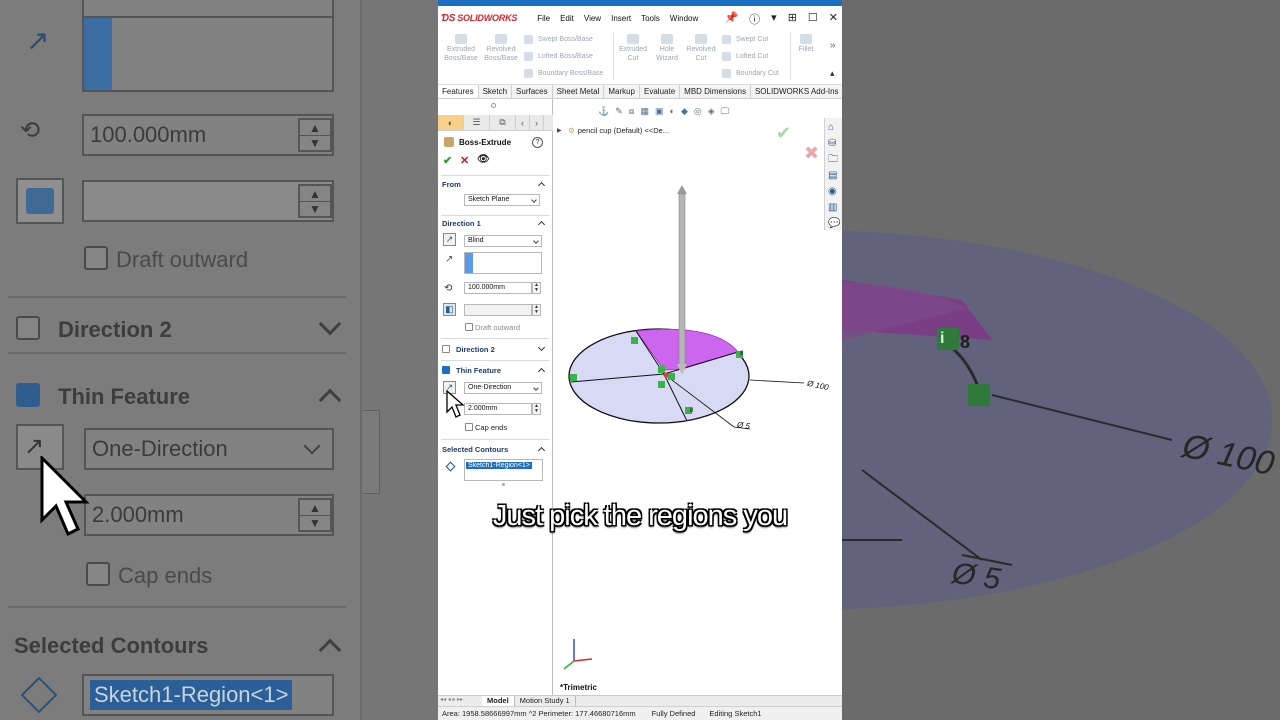 Image resolution: width=1280 pixels, height=720 pixels. Describe the element at coordinates (499, 465) in the screenshot. I see `selected-contour-item: Sketch1-Region<1>` at that location.